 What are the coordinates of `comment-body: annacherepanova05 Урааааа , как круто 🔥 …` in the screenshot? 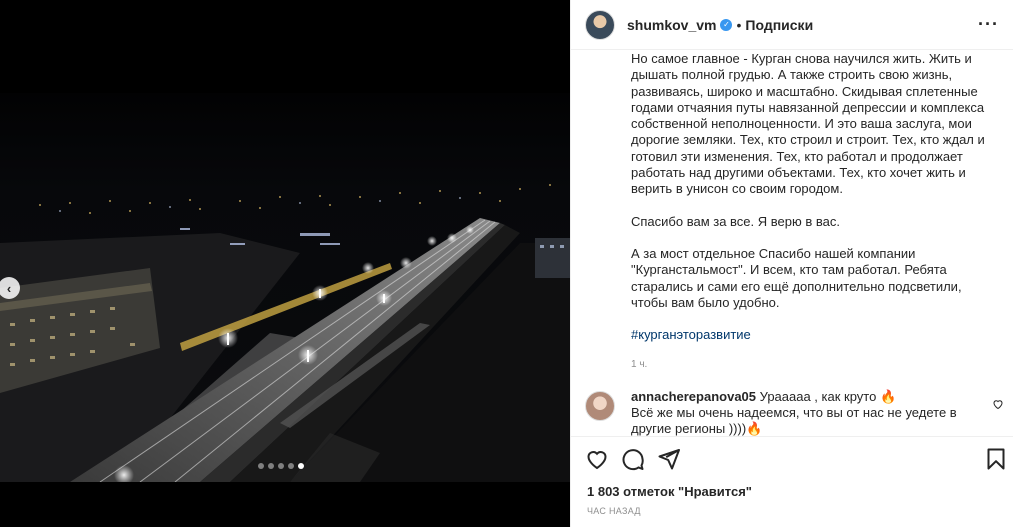 It's located at (796, 413).